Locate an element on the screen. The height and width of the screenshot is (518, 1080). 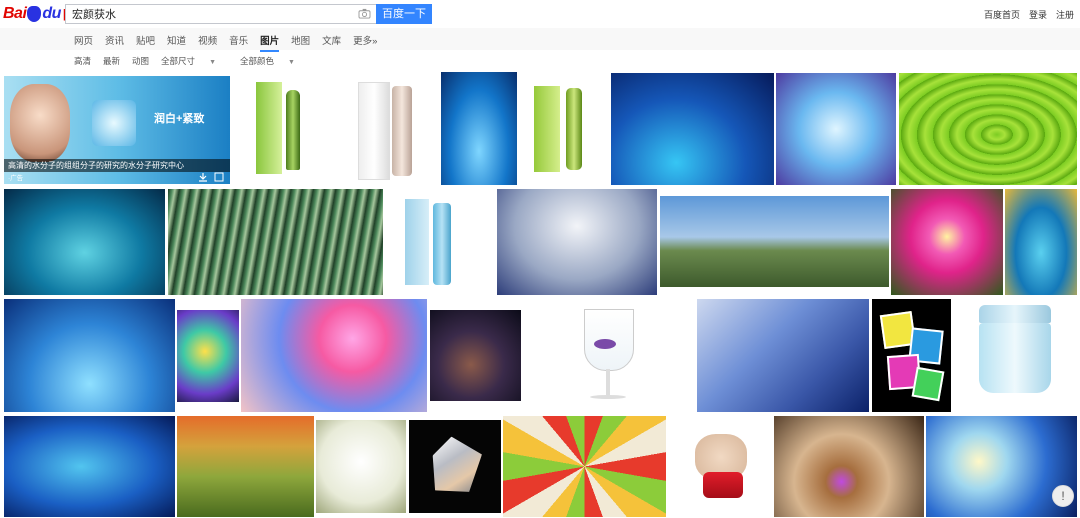
top-link-home: 百度首页 is located at coordinates (1002, 14).